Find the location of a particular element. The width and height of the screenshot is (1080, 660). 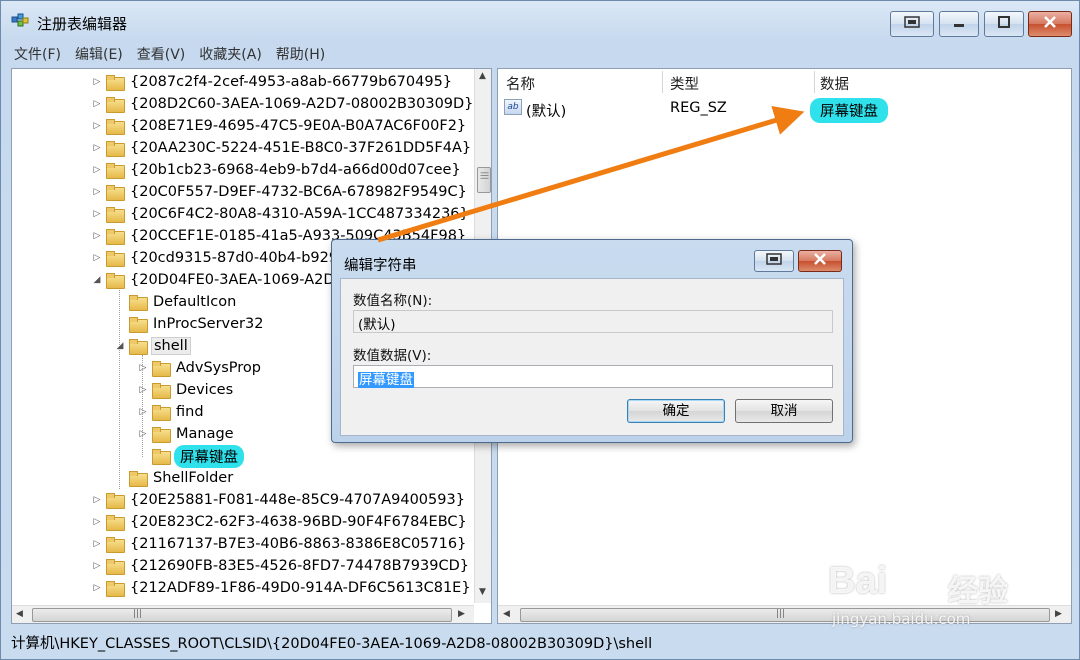

value-data-selected-text: 屏幕键盘 is located at coordinates (386, 380).